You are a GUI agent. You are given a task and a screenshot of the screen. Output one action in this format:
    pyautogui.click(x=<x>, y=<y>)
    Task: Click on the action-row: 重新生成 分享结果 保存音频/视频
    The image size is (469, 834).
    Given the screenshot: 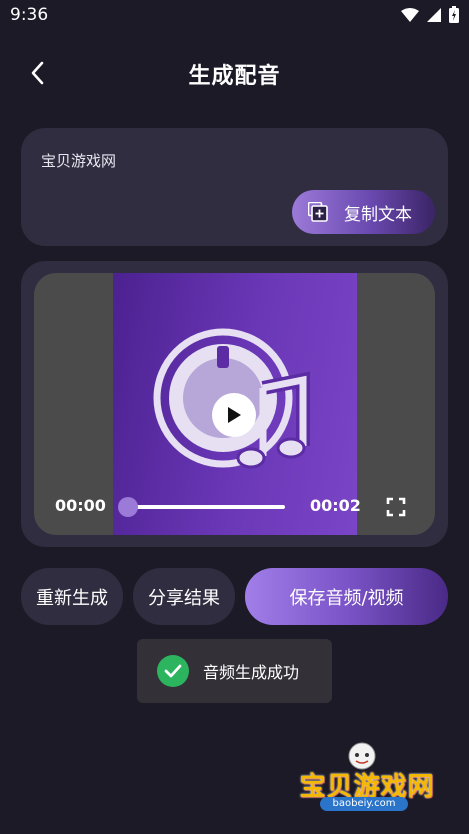 What is the action you would take?
    pyautogui.click(x=234, y=596)
    